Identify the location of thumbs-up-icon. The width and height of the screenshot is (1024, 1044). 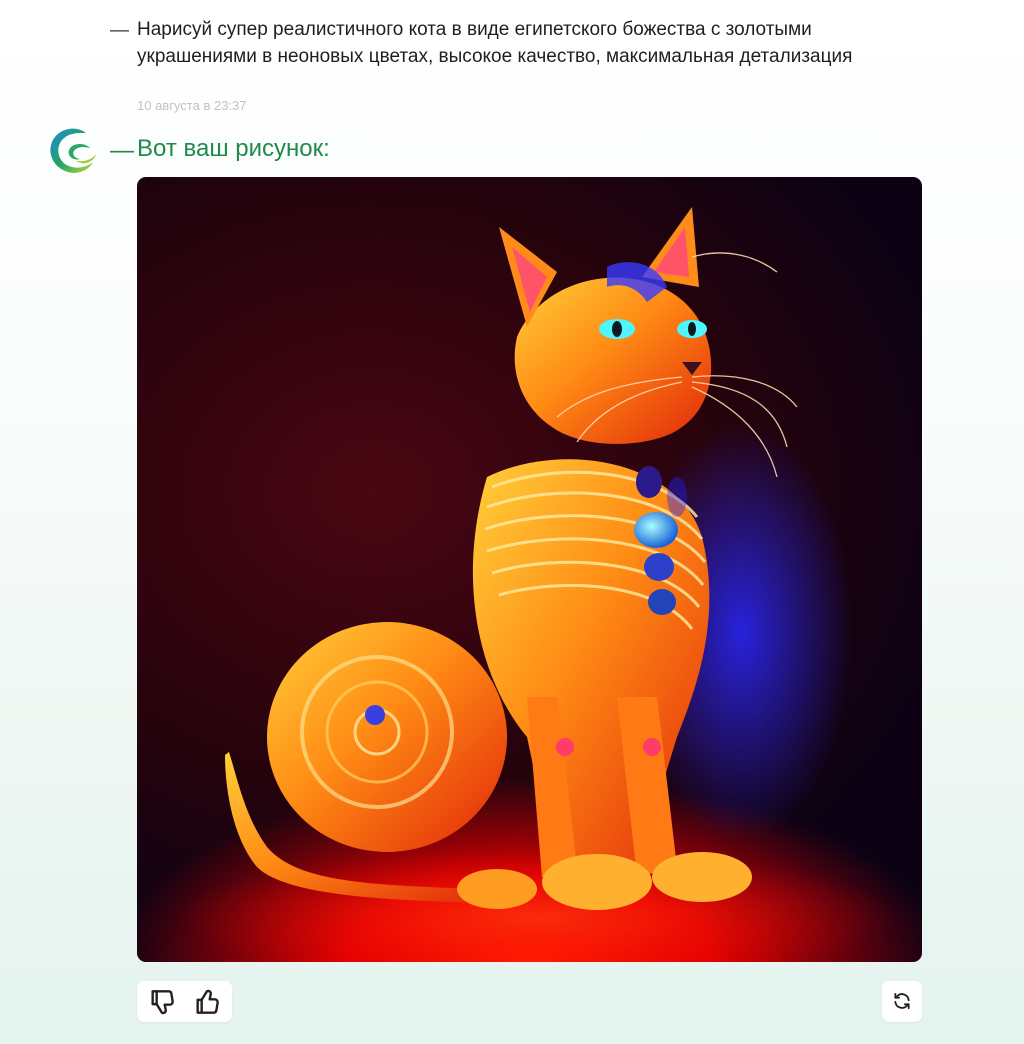
(207, 1002).